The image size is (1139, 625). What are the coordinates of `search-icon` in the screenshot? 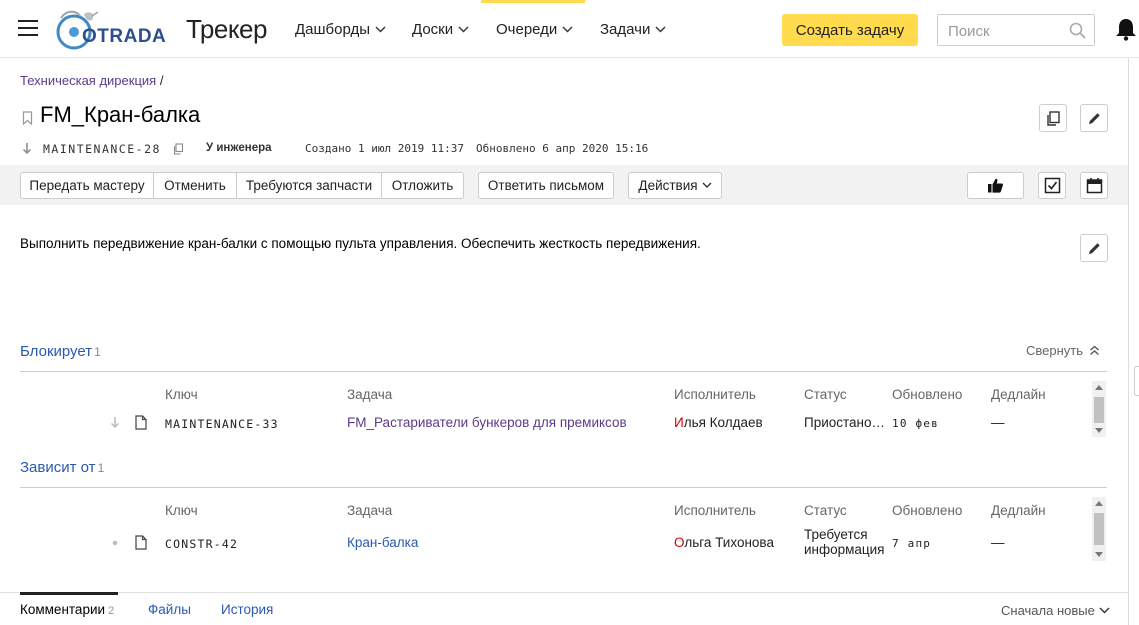 It's located at (1077, 30).